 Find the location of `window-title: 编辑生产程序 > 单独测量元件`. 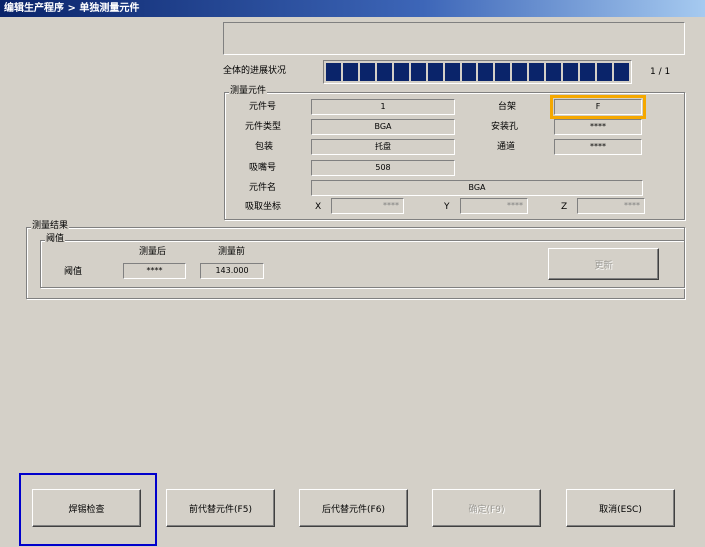

window-title: 编辑生产程序 > 单独测量元件 is located at coordinates (352, 8).